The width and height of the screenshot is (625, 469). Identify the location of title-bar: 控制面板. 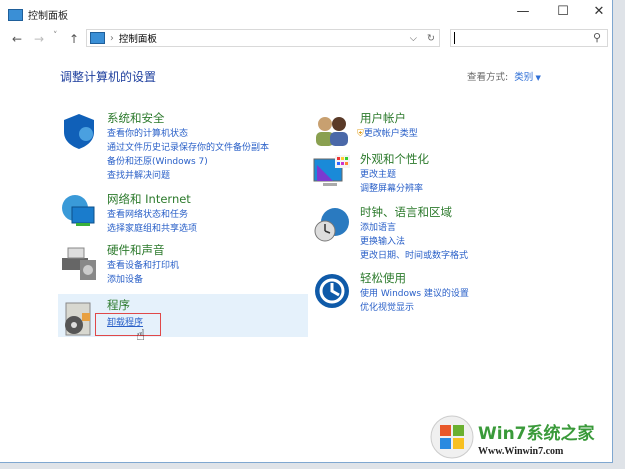
(38, 14).